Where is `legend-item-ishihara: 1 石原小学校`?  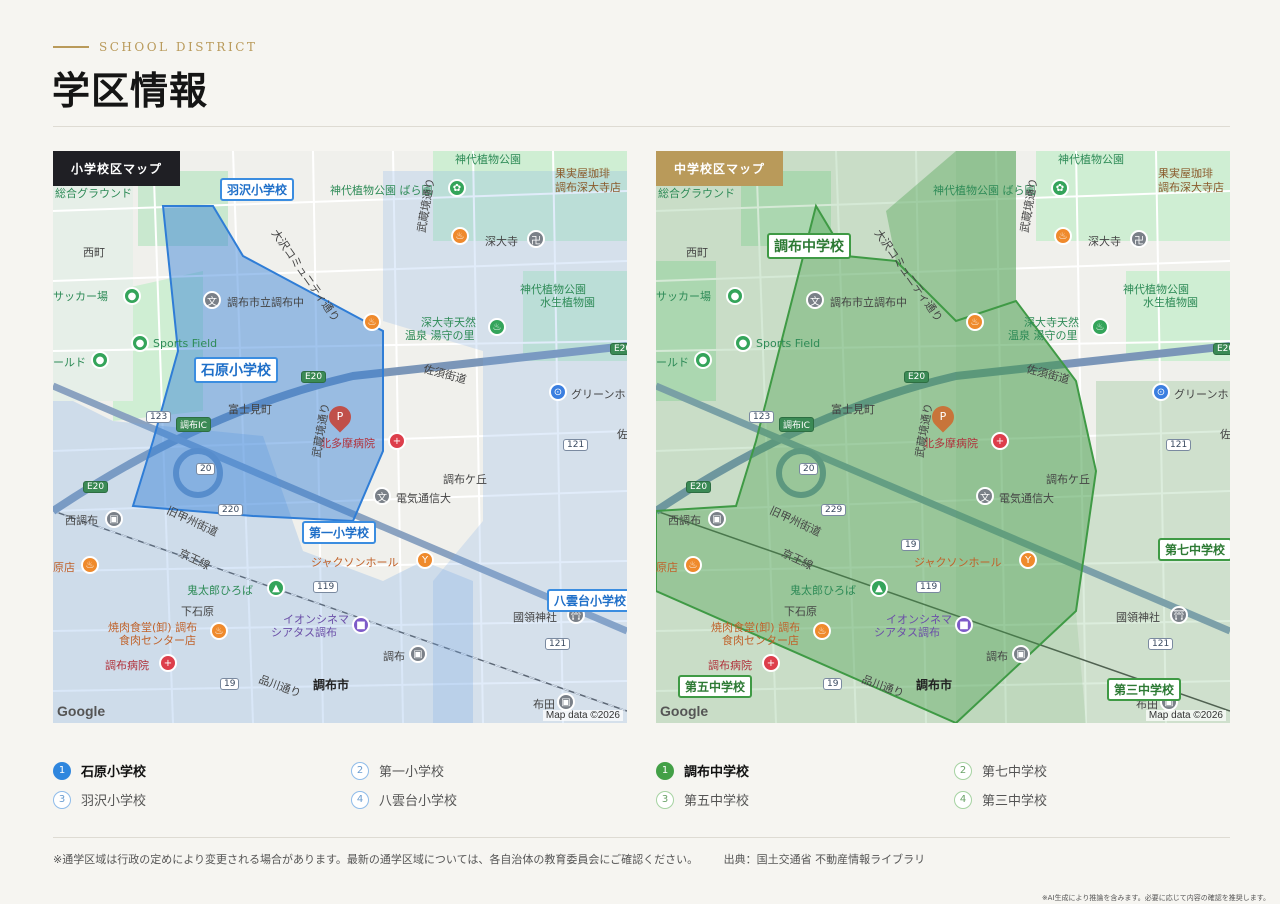 legend-item-ishihara: 1 石原小学校 is located at coordinates (99, 770).